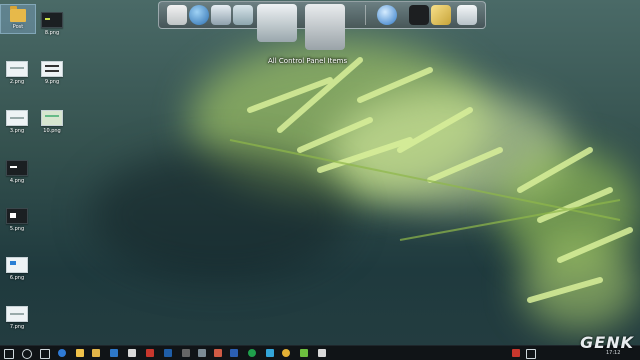 Image resolution: width=640 pixels, height=360 pixels. I want to click on app-red-icon, so click(150, 353).